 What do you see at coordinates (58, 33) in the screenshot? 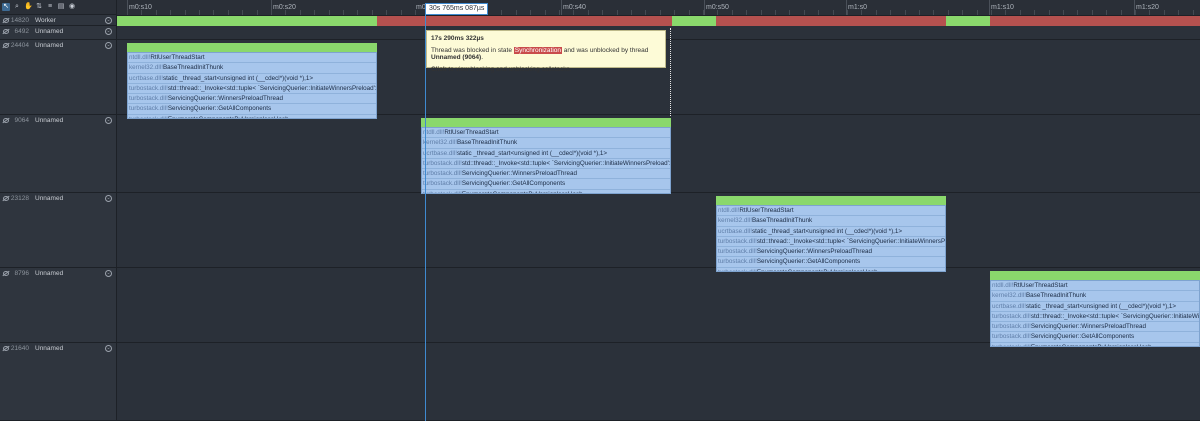
I see `thread-row: 6492 Unnamed ⌄` at bounding box center [58, 33].